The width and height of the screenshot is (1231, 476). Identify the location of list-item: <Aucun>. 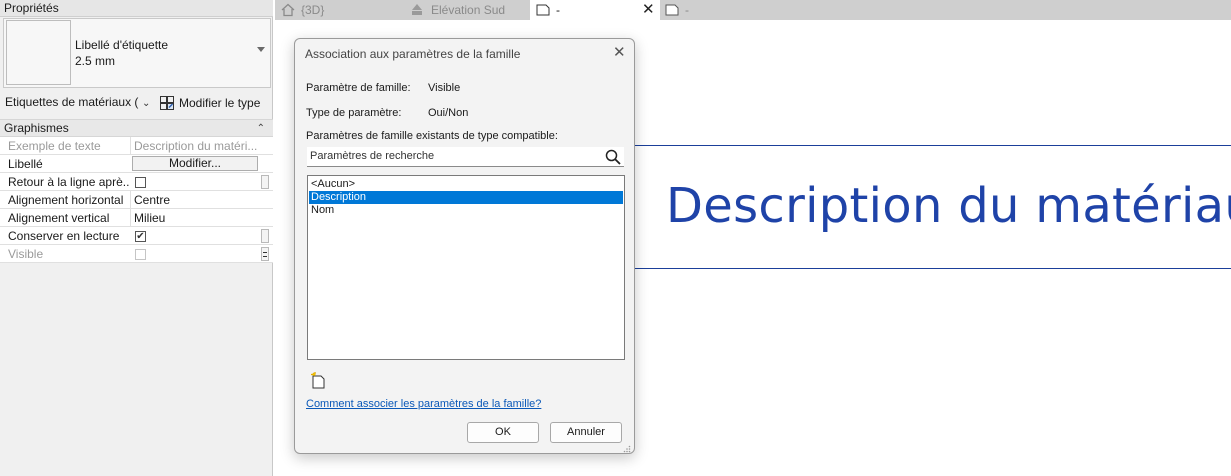
(466, 184).